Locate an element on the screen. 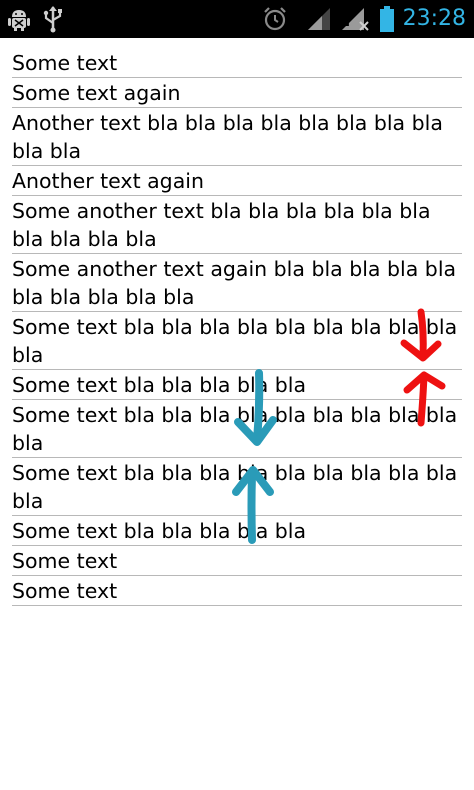 Image resolution: width=474 pixels, height=790 pixels. no-data-icon: ? is located at coordinates (355, 19).